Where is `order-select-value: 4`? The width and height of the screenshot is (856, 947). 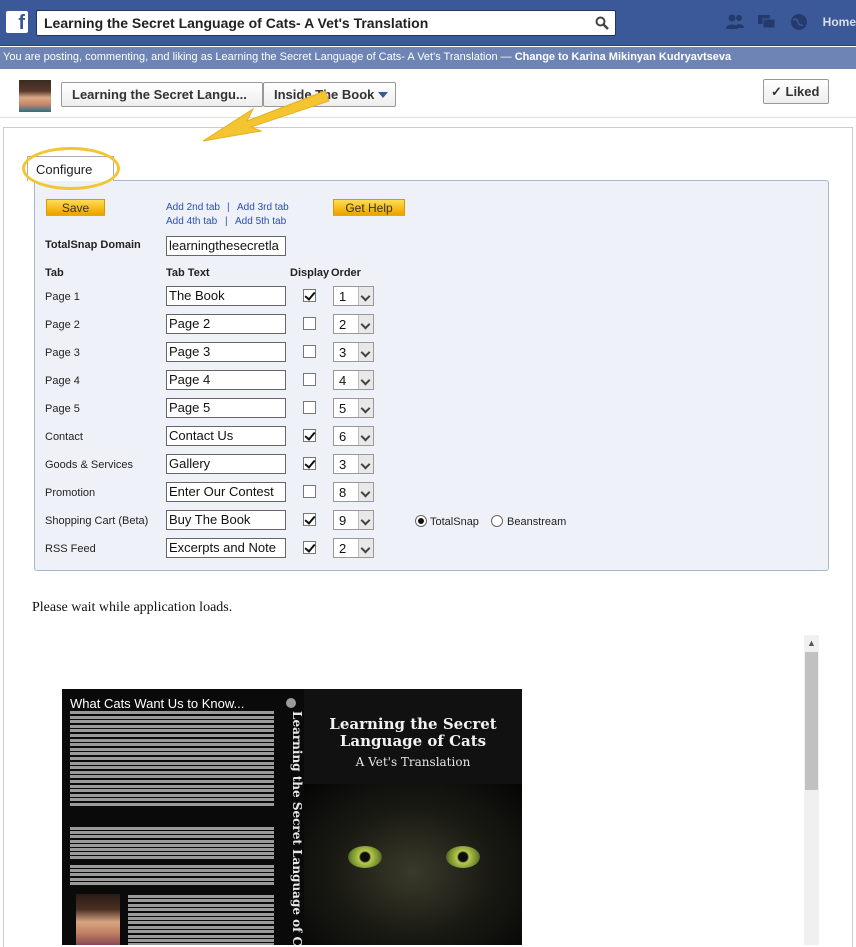
order-select-value: 4 is located at coordinates (343, 380).